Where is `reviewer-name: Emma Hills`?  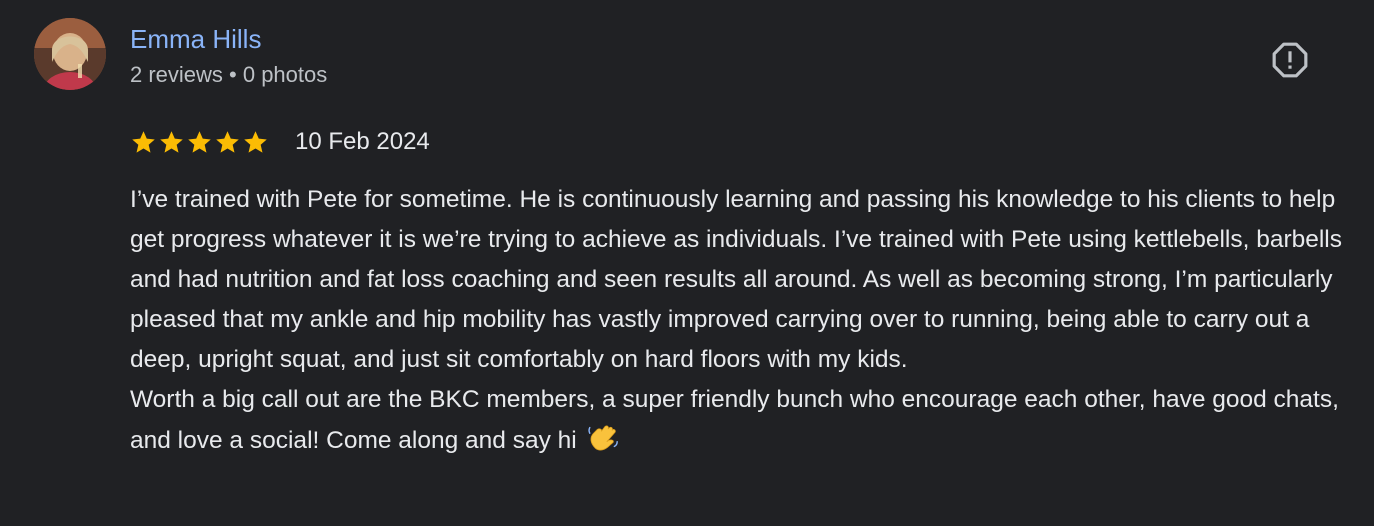
reviewer-name: Emma Hills is located at coordinates (195, 39).